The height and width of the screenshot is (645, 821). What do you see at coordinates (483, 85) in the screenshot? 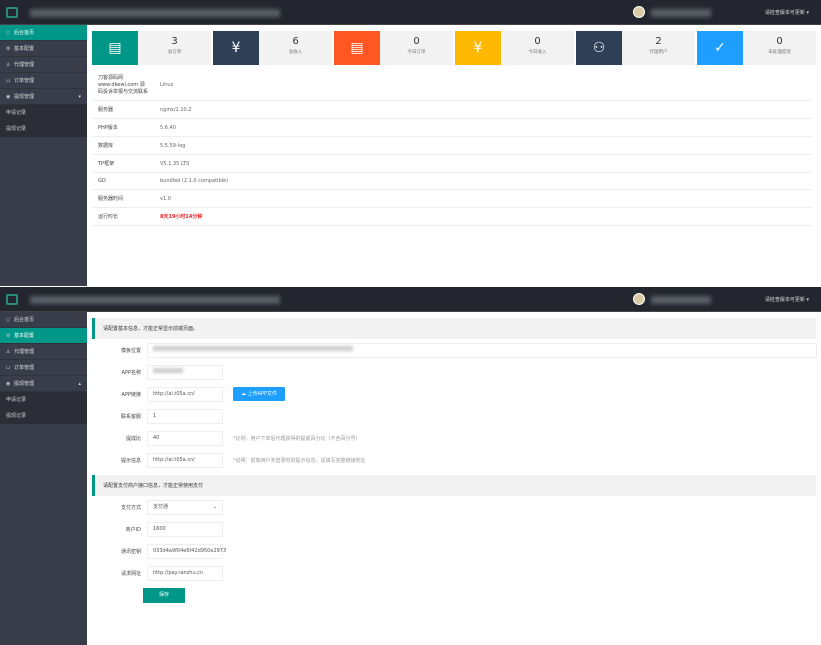
I see `info-value: Linux` at bounding box center [483, 85].